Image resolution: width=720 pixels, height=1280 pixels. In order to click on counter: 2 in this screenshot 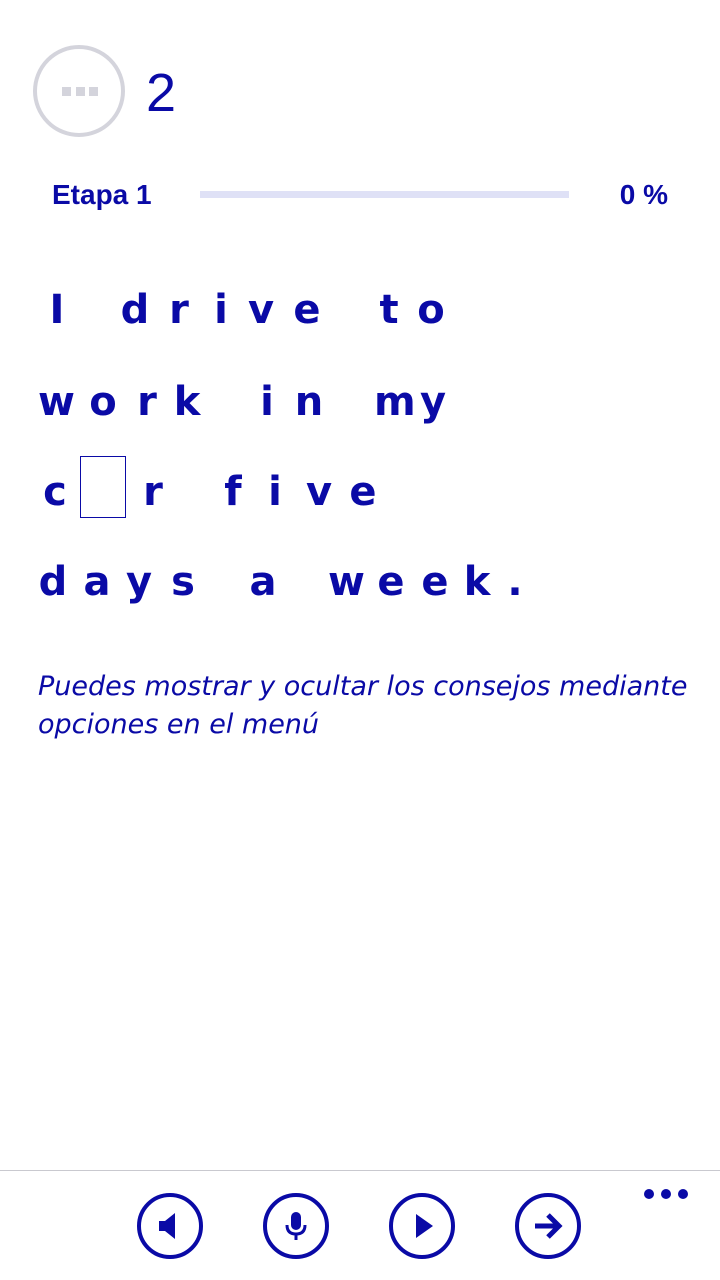, I will do `click(161, 93)`.